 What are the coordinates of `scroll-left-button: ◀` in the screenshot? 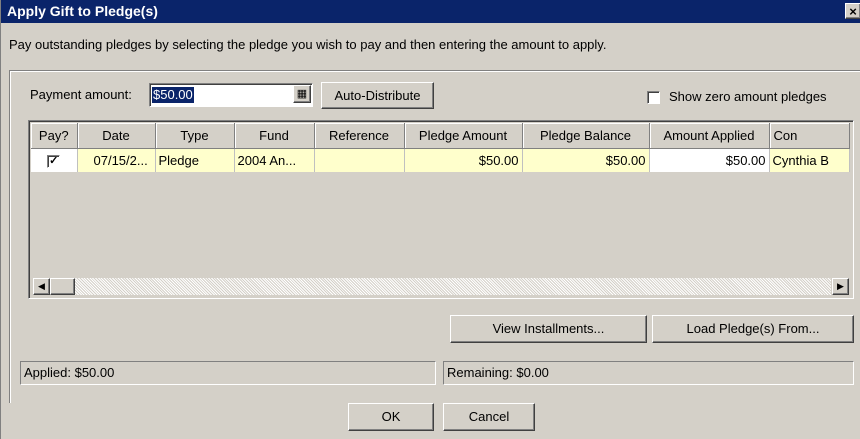 It's located at (41, 286).